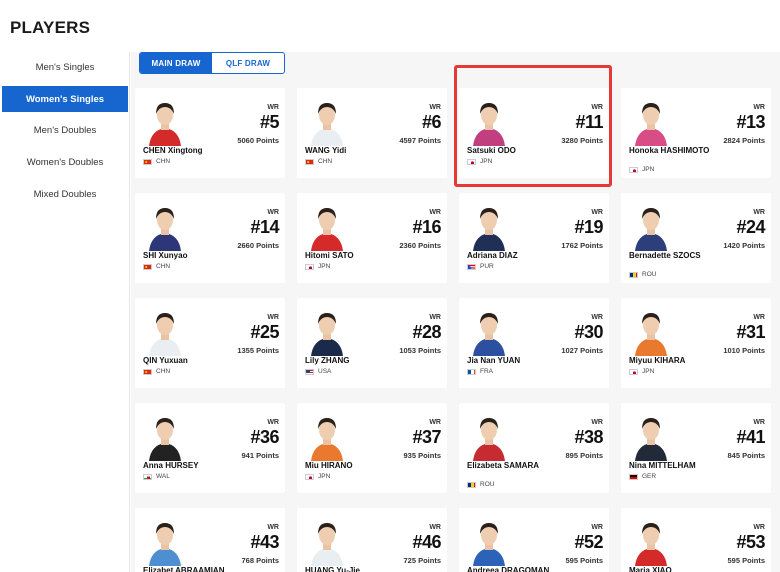  Describe the element at coordinates (512, 360) in the screenshot. I see `player-name: Jia Nan YUAN` at that location.